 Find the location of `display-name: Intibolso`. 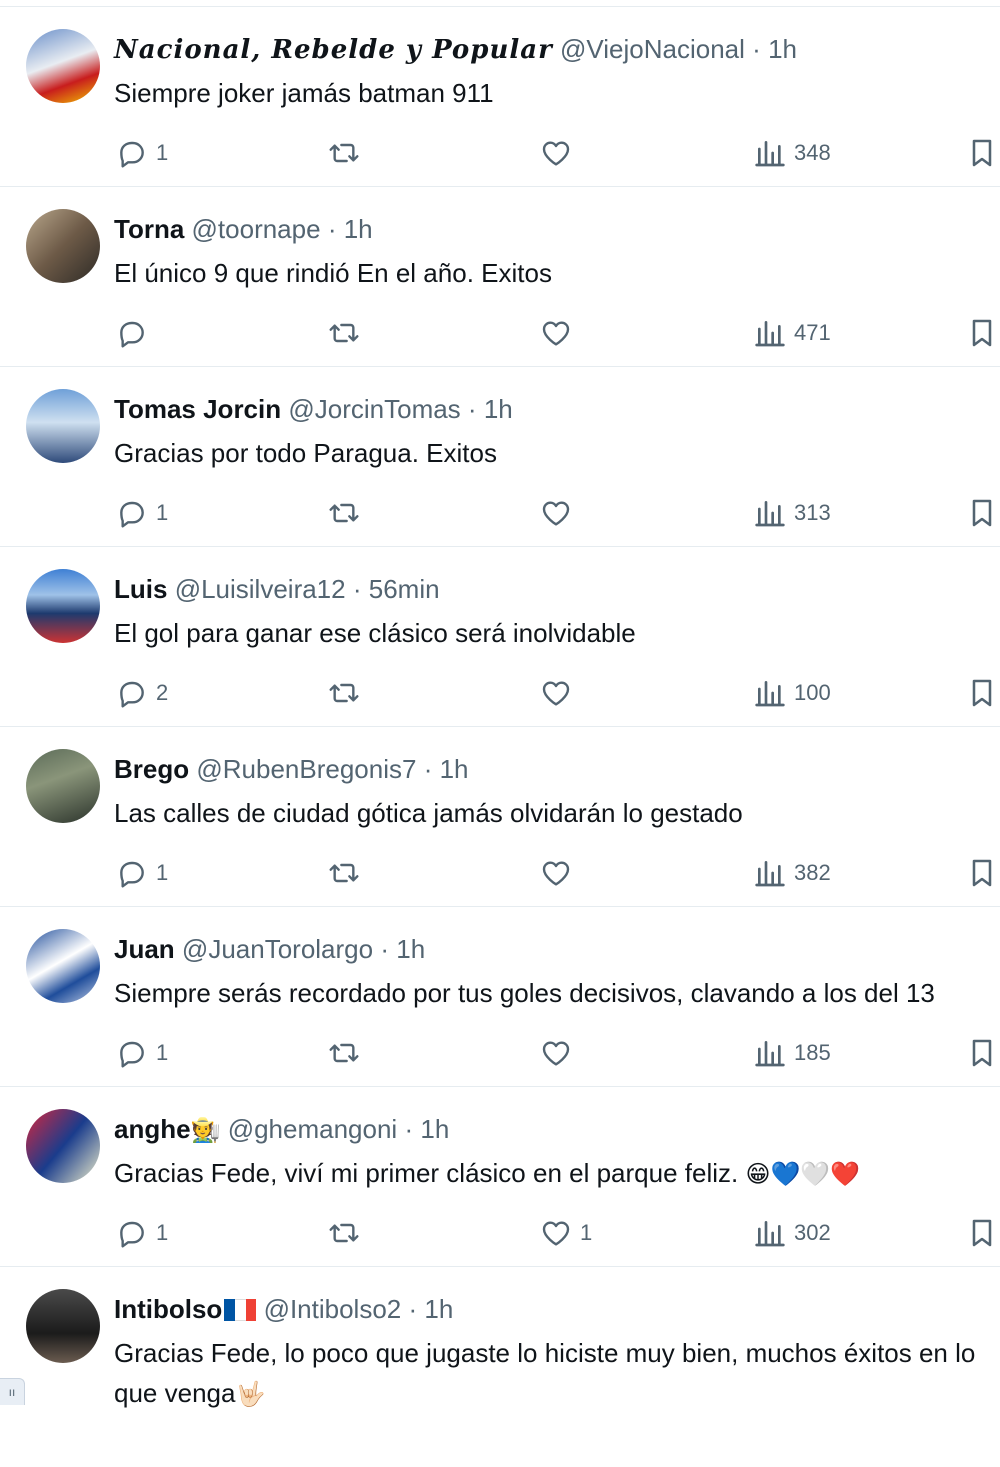

display-name: Intibolso is located at coordinates (168, 1309).